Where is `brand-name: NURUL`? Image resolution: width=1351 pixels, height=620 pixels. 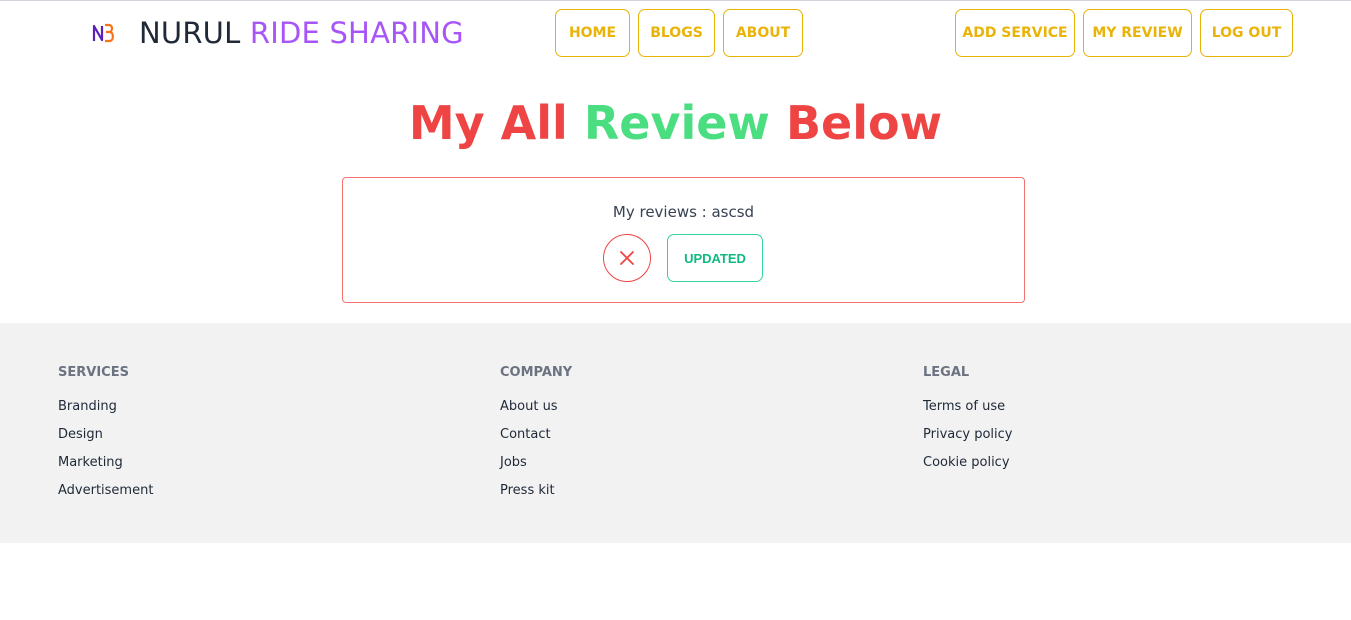 brand-name: NURUL is located at coordinates (190, 33).